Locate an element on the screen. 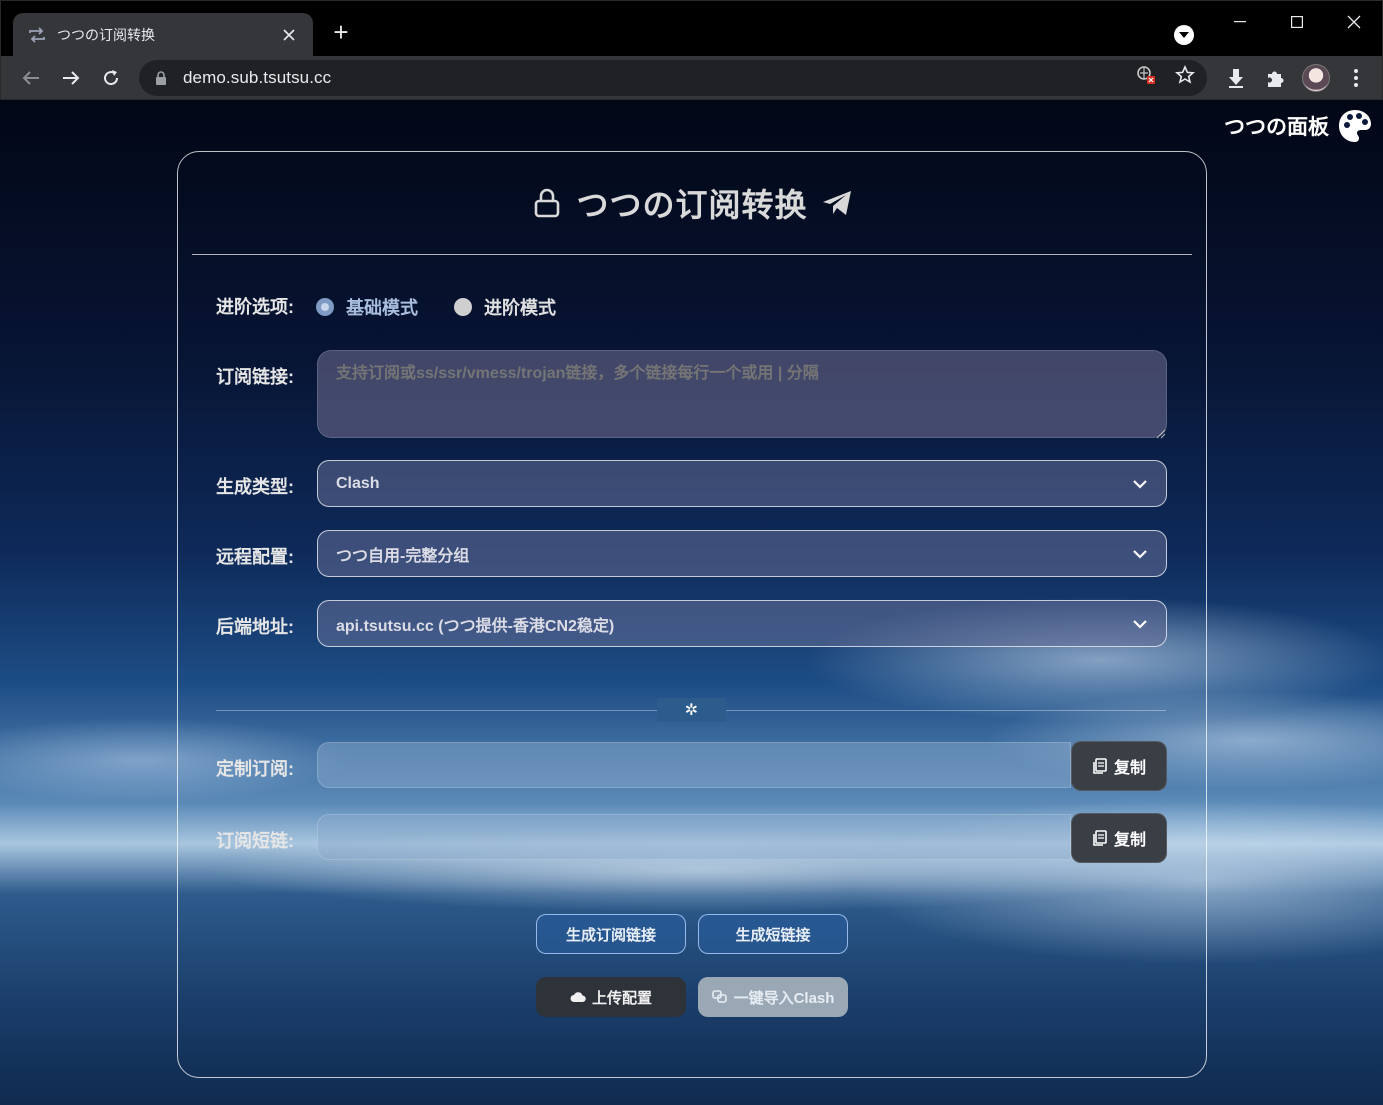 The image size is (1383, 1105). target-select: Clash is located at coordinates (742, 483).